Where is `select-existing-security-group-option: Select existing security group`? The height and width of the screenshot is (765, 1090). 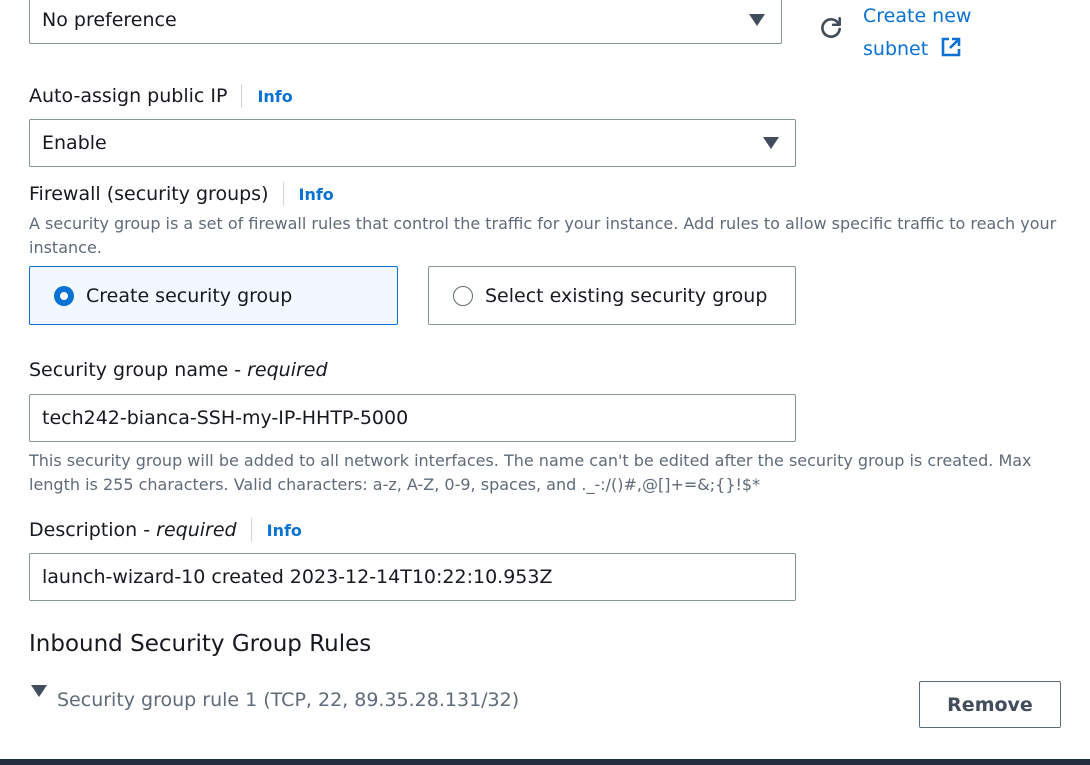 select-existing-security-group-option: Select existing security group is located at coordinates (612, 295).